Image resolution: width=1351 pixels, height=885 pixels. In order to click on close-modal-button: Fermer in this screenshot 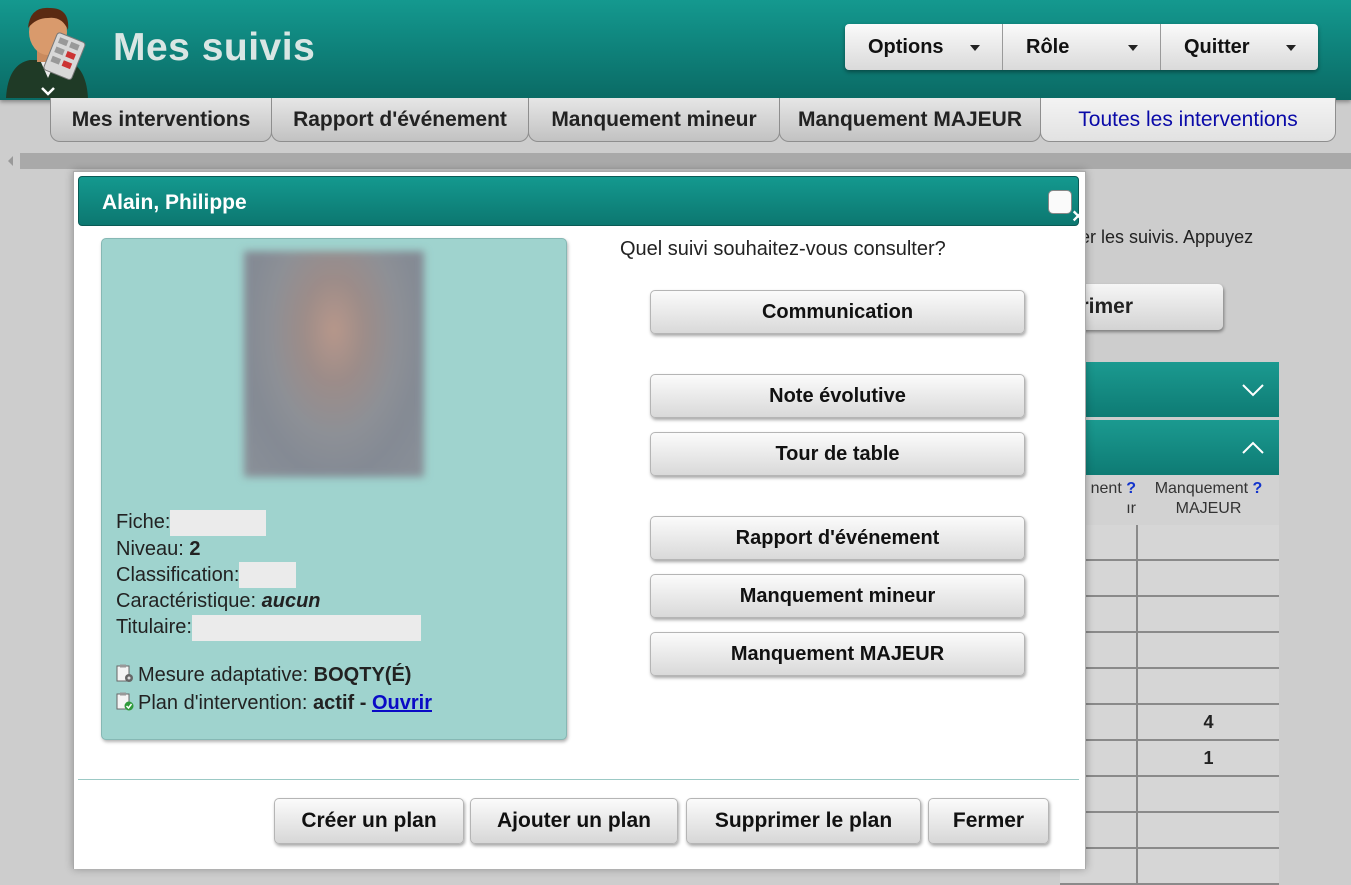, I will do `click(988, 821)`.